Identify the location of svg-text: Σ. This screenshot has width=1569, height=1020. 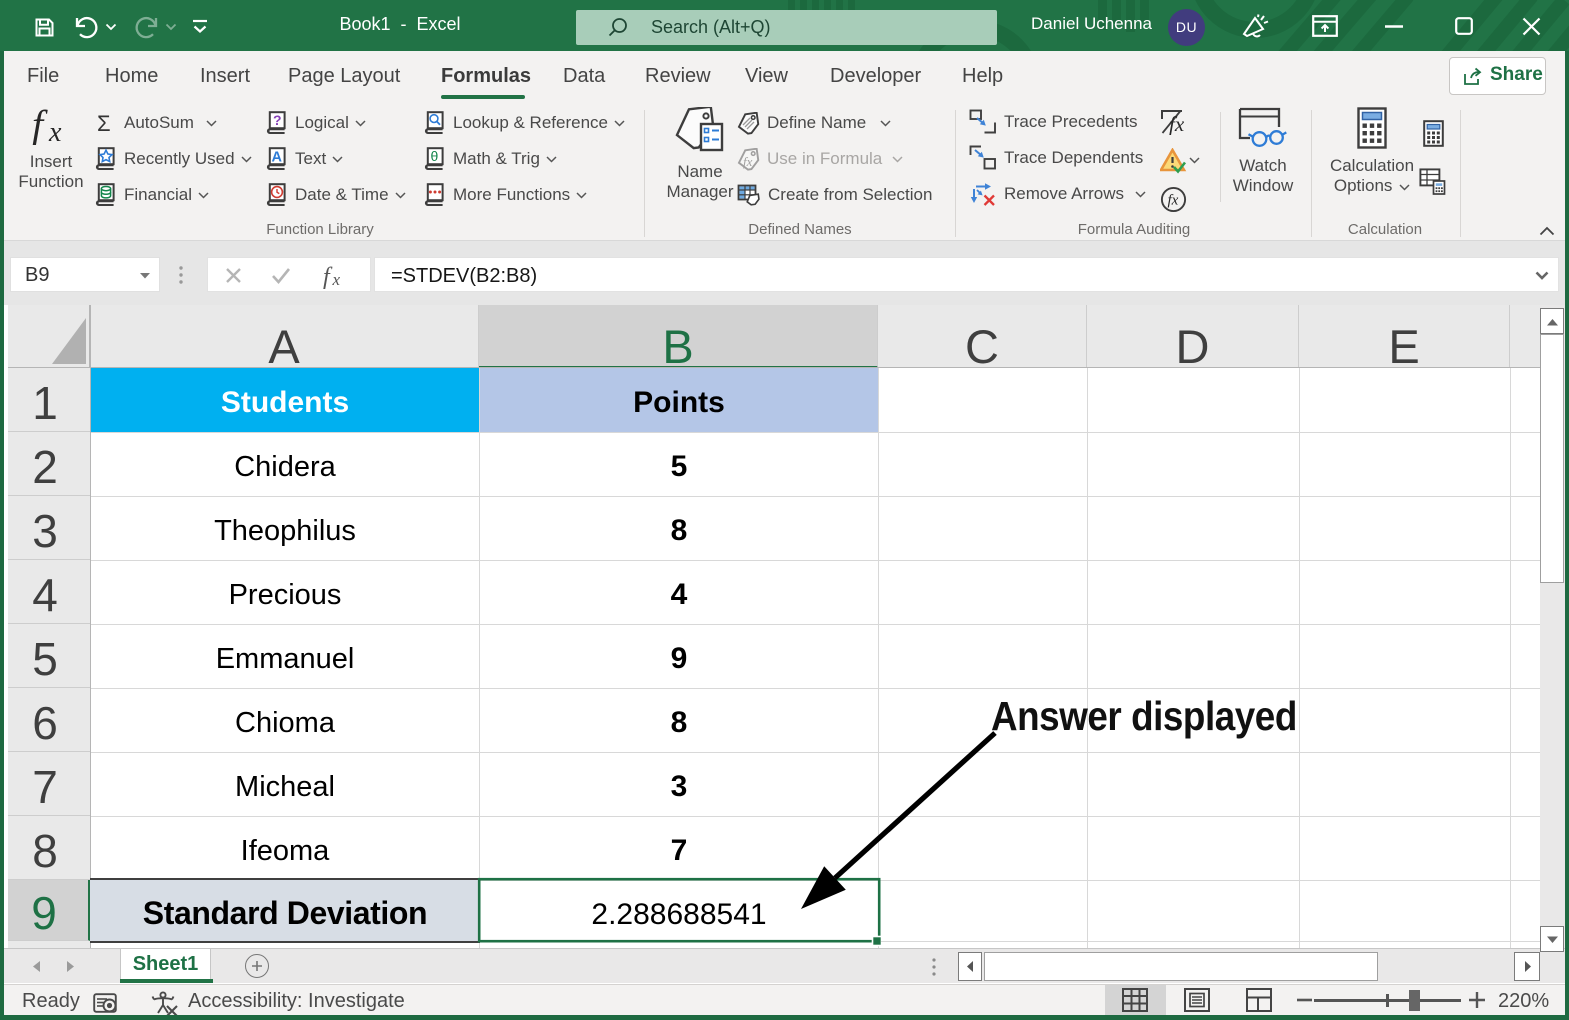
(104, 123).